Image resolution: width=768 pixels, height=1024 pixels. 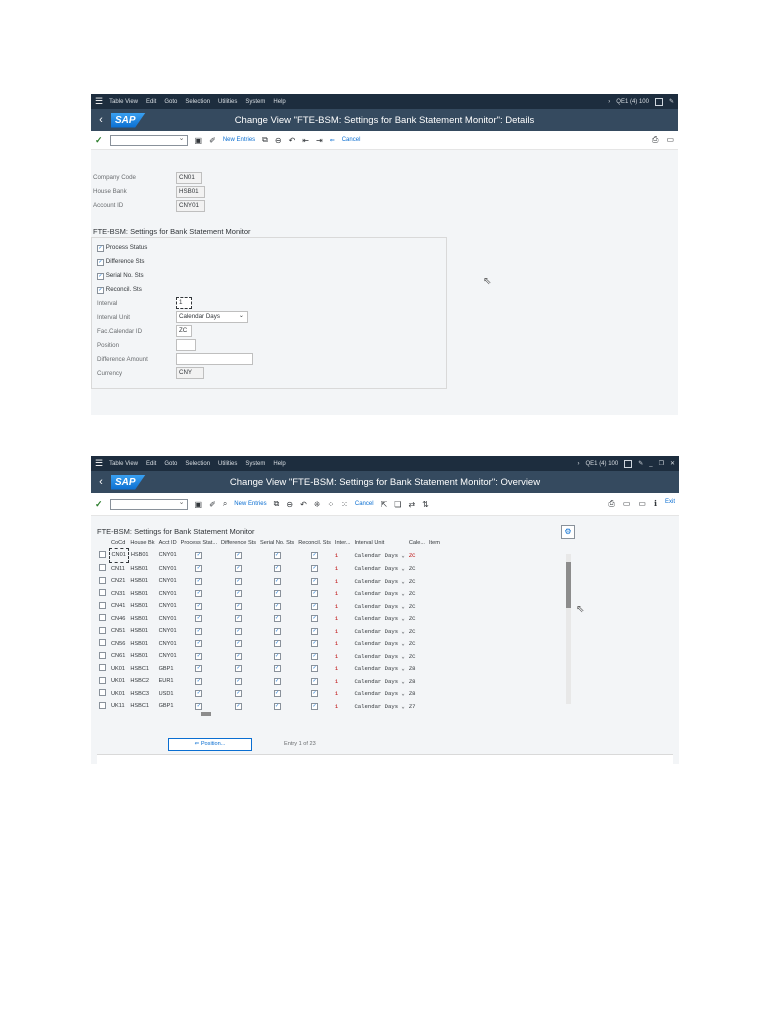 What do you see at coordinates (123, 102) in the screenshot?
I see `menu-table-view: Table View` at bounding box center [123, 102].